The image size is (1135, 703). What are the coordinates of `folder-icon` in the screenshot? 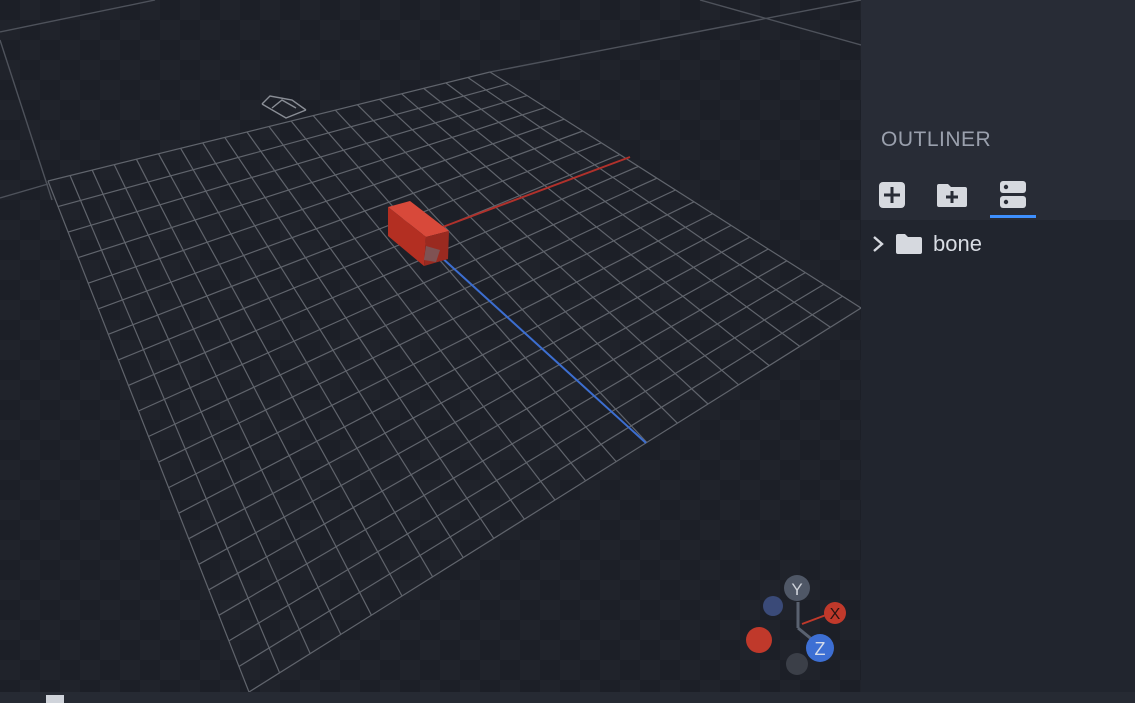 It's located at (909, 244).